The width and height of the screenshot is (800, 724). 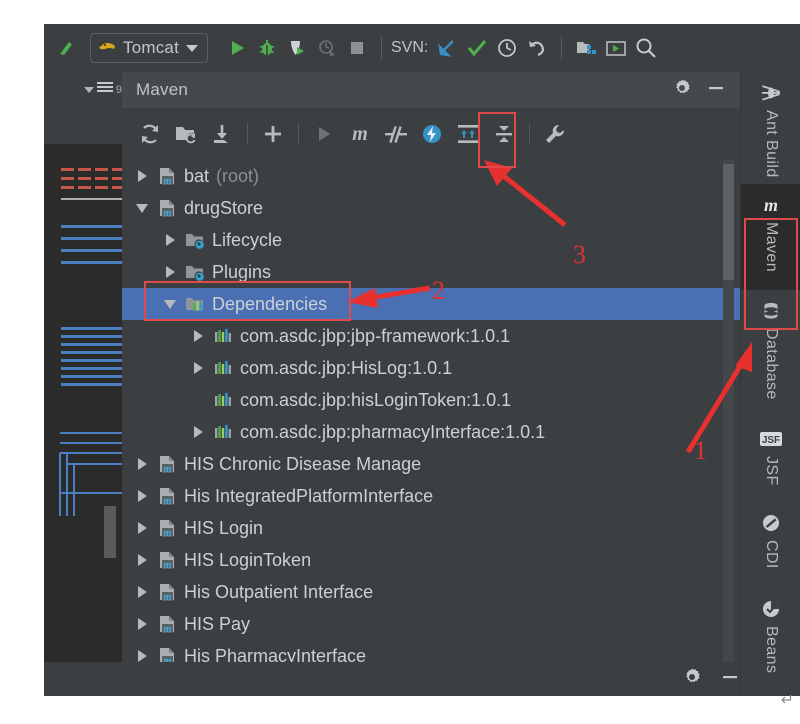 I want to click on tree-row: m HIS Pay, so click(x=431, y=624).